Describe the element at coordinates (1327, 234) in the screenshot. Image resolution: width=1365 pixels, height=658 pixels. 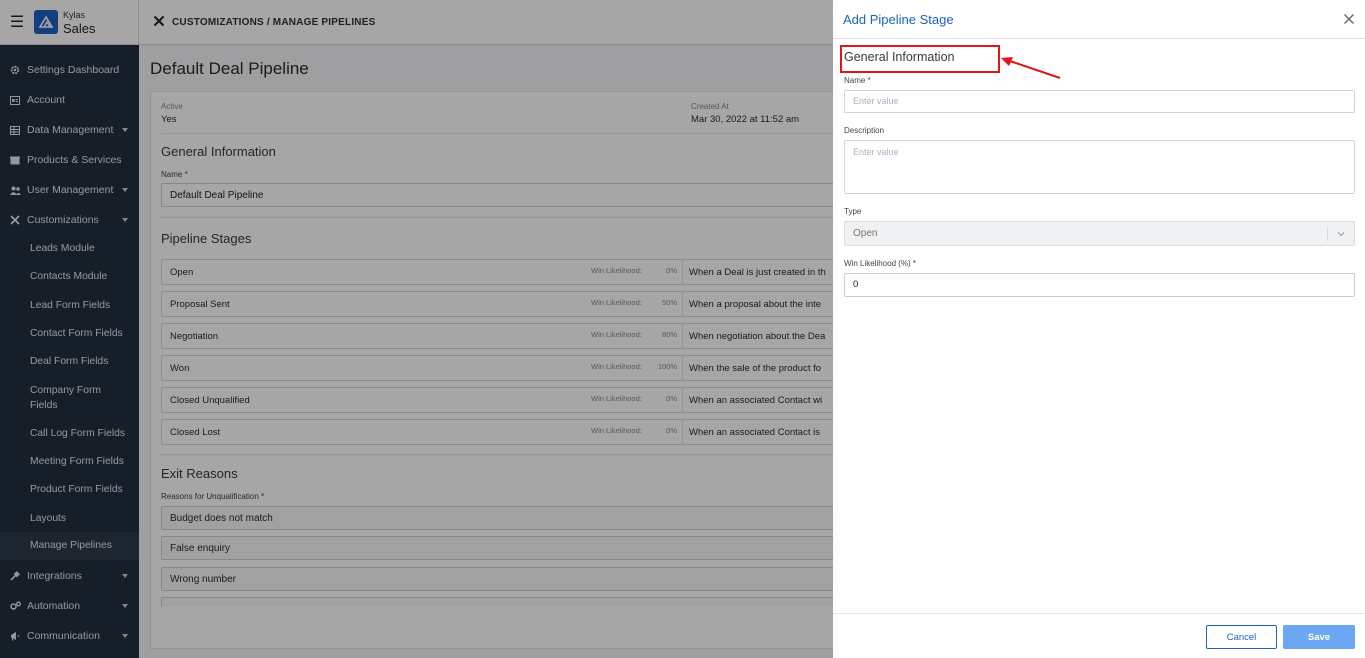
I see `divider` at that location.